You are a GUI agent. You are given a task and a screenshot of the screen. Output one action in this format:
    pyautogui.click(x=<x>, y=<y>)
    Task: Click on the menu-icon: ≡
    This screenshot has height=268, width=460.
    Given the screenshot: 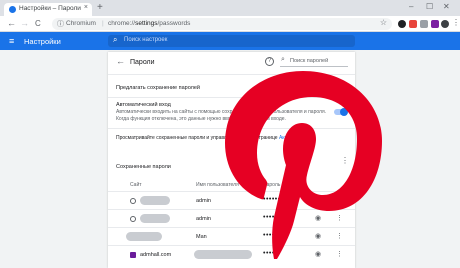 What is the action you would take?
    pyautogui.click(x=11, y=41)
    